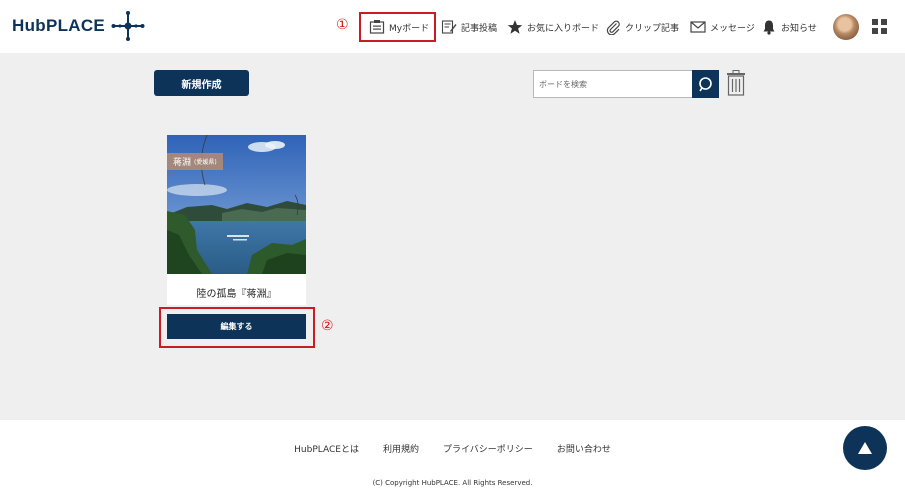 This screenshot has width=905, height=493. What do you see at coordinates (799, 28) in the screenshot?
I see `nav-notifications-label: お知らせ` at bounding box center [799, 28].